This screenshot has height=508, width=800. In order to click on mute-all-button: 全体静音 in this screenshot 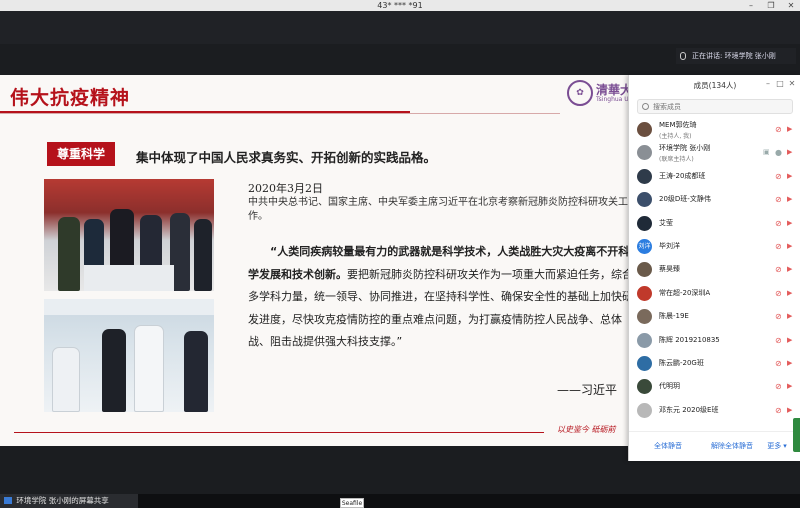, I will do `click(668, 447)`.